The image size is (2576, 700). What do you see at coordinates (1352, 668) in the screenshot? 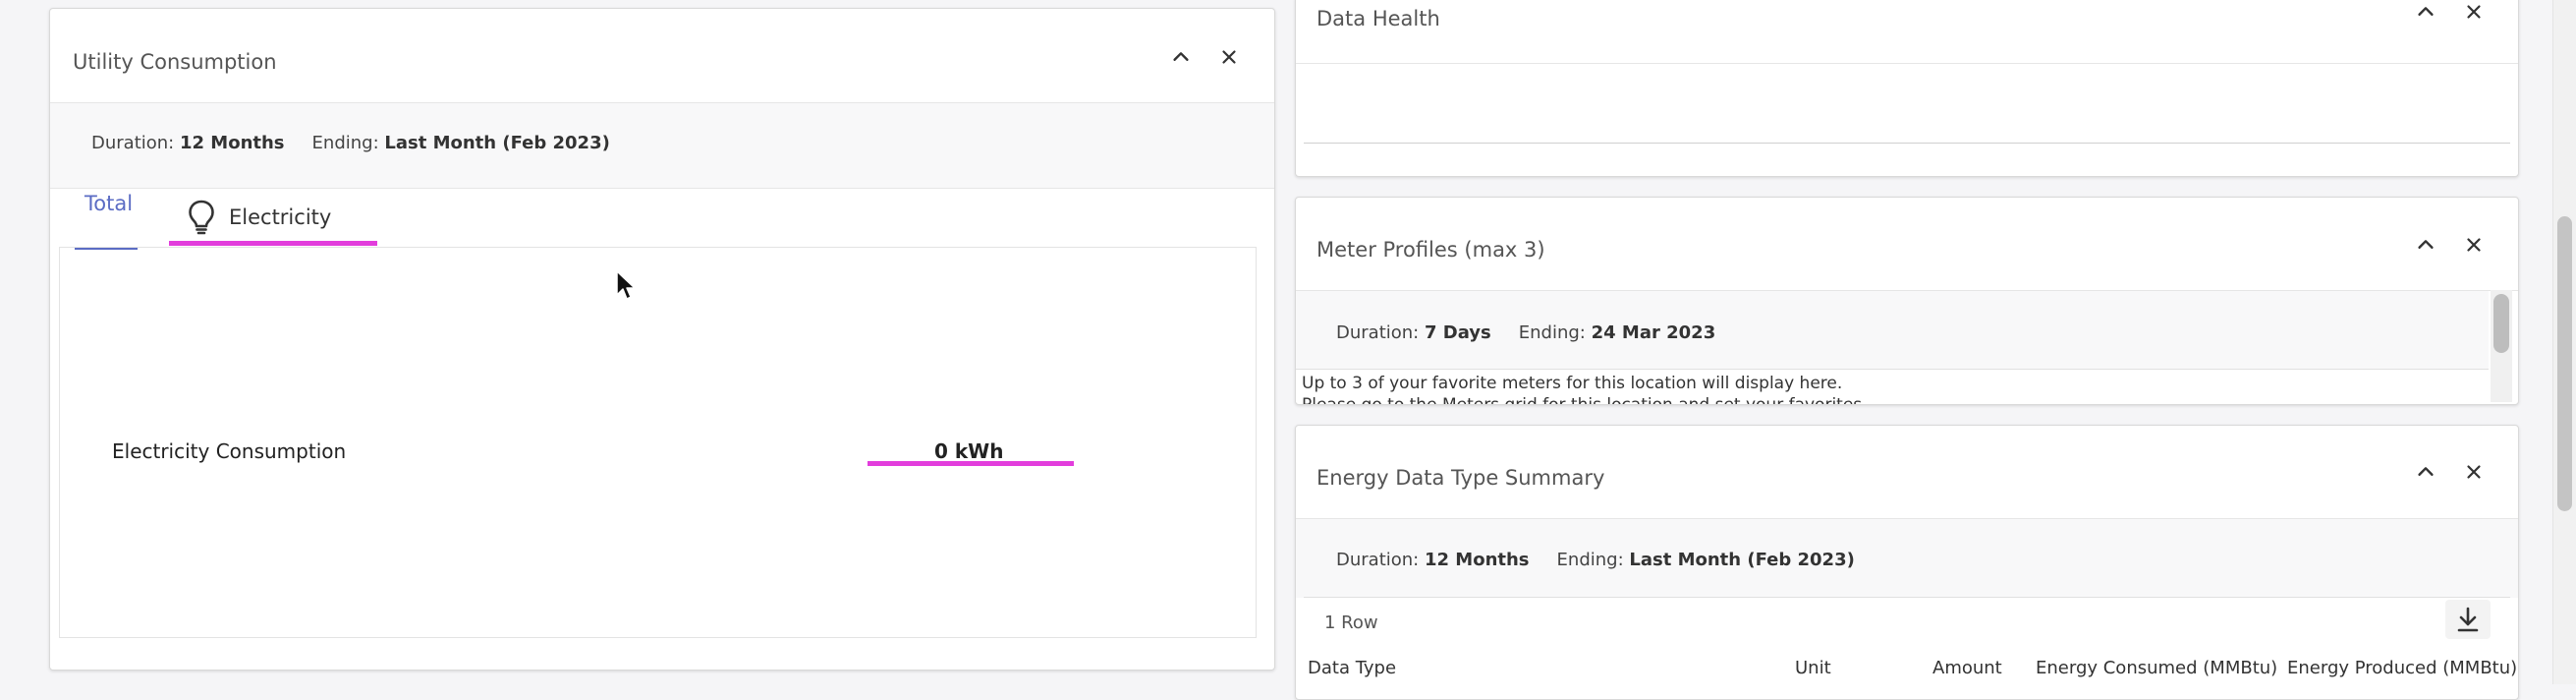
I see `column-header-data-type: Data Type` at bounding box center [1352, 668].